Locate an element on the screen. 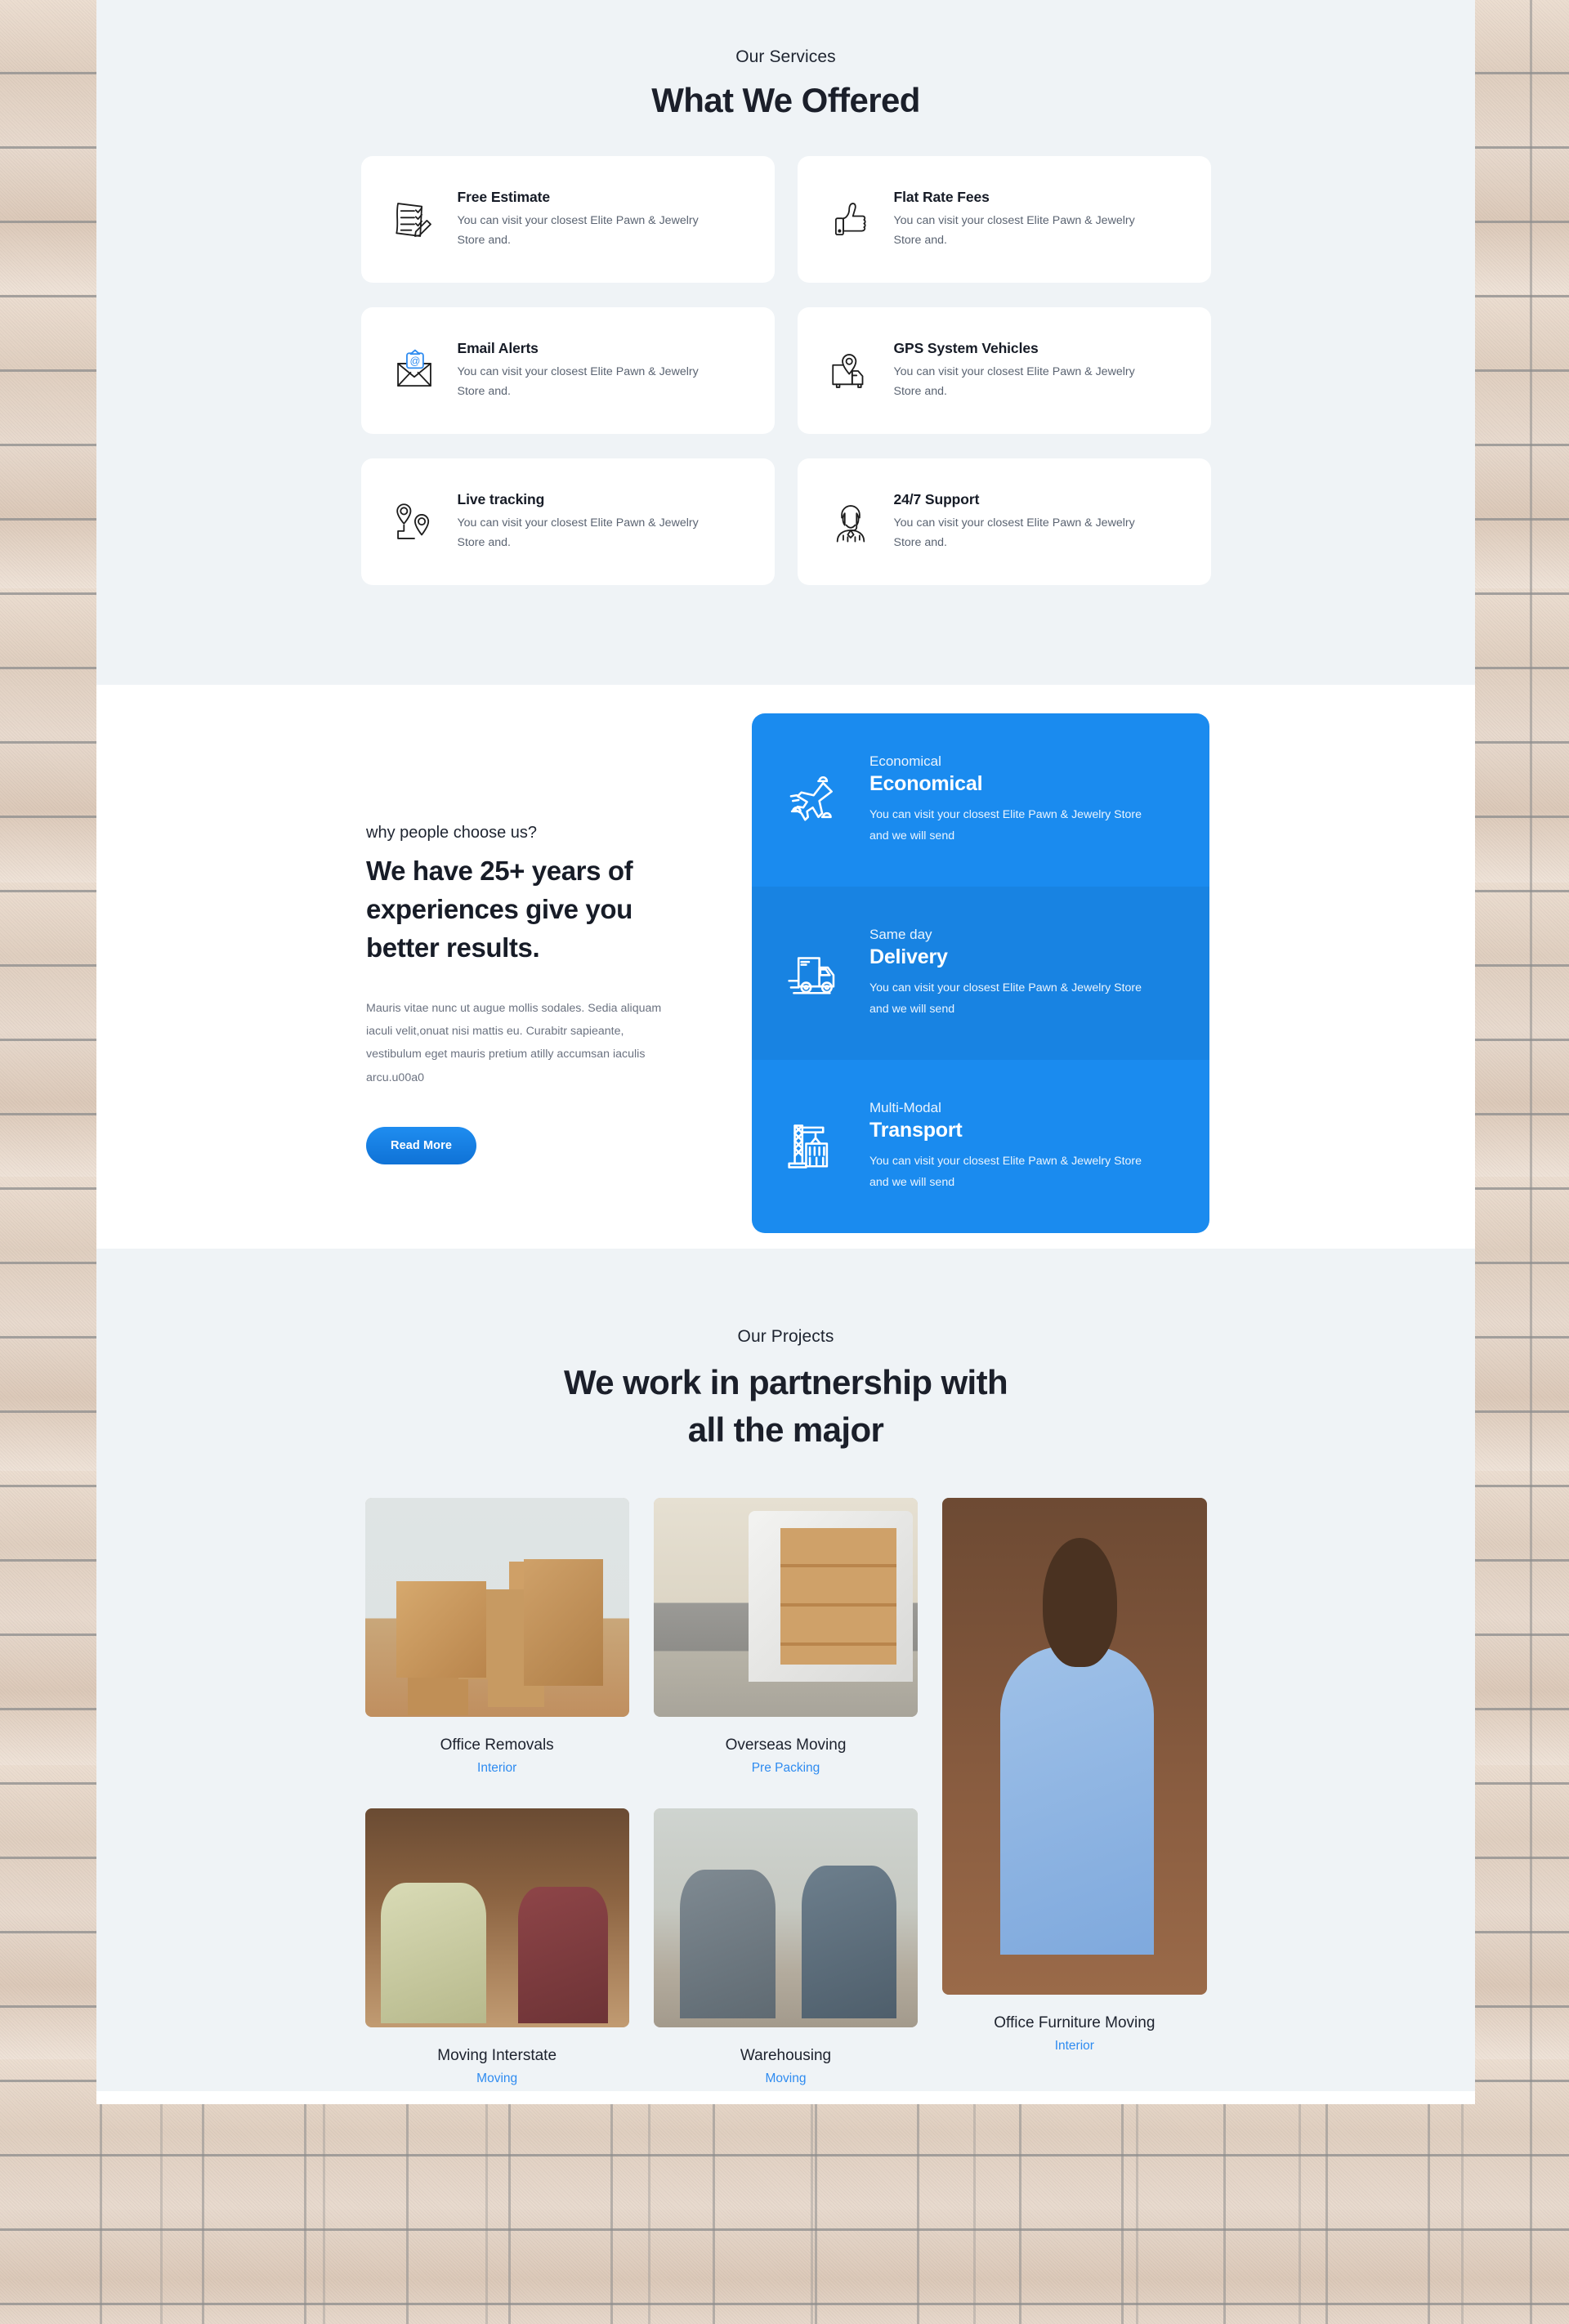  project-caption: Office Removals Interior is located at coordinates (497, 1749).